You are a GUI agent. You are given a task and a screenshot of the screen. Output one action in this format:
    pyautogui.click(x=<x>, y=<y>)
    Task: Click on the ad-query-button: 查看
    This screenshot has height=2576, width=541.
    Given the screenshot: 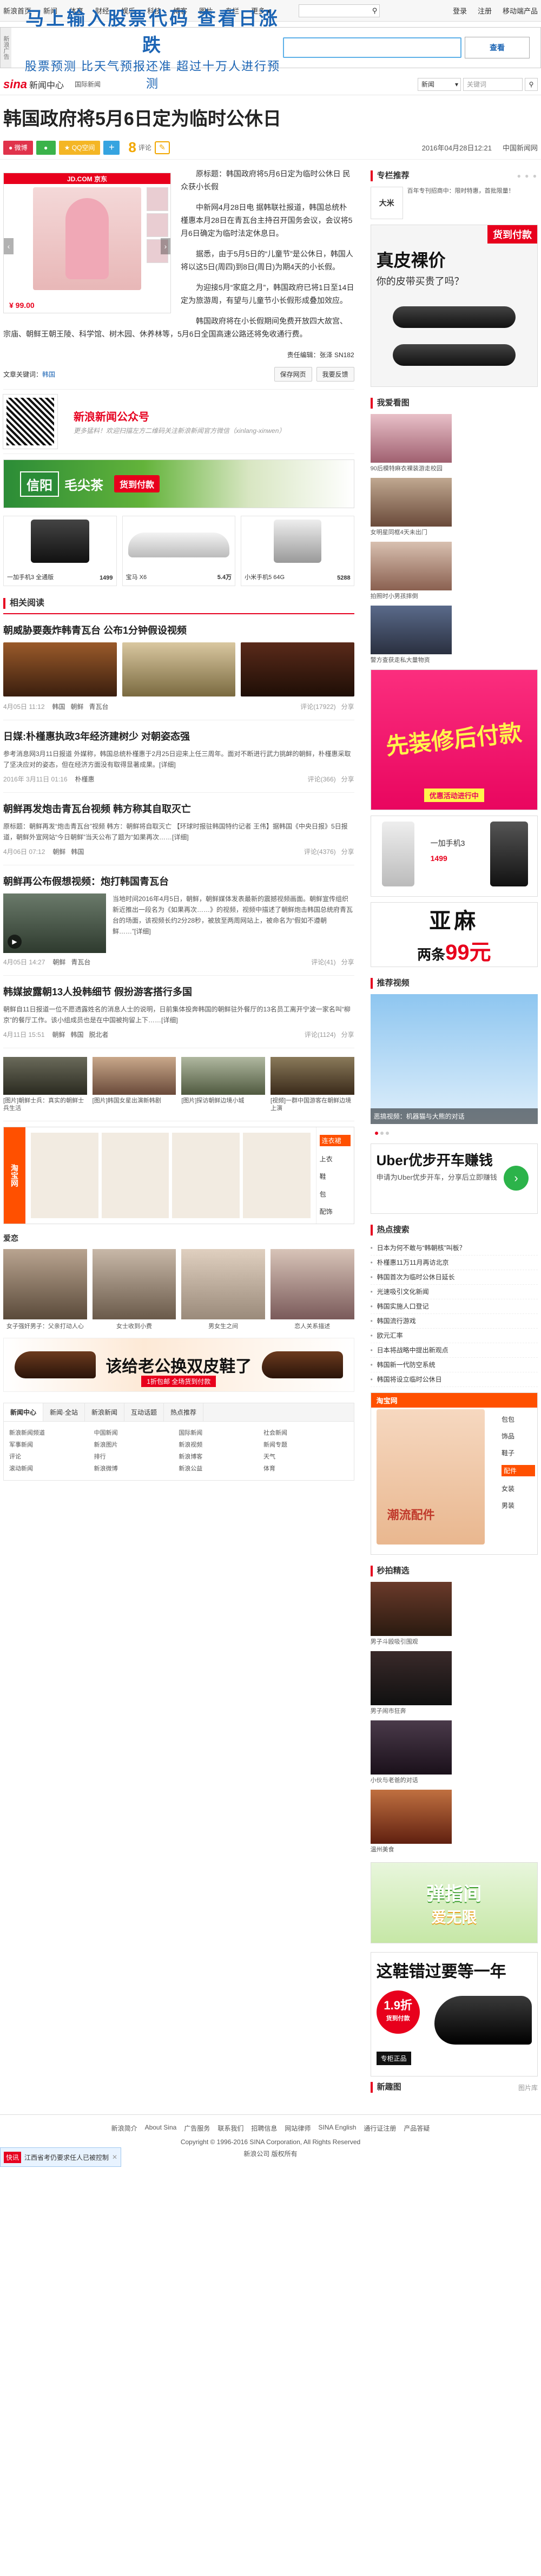 What is the action you would take?
    pyautogui.click(x=498, y=47)
    